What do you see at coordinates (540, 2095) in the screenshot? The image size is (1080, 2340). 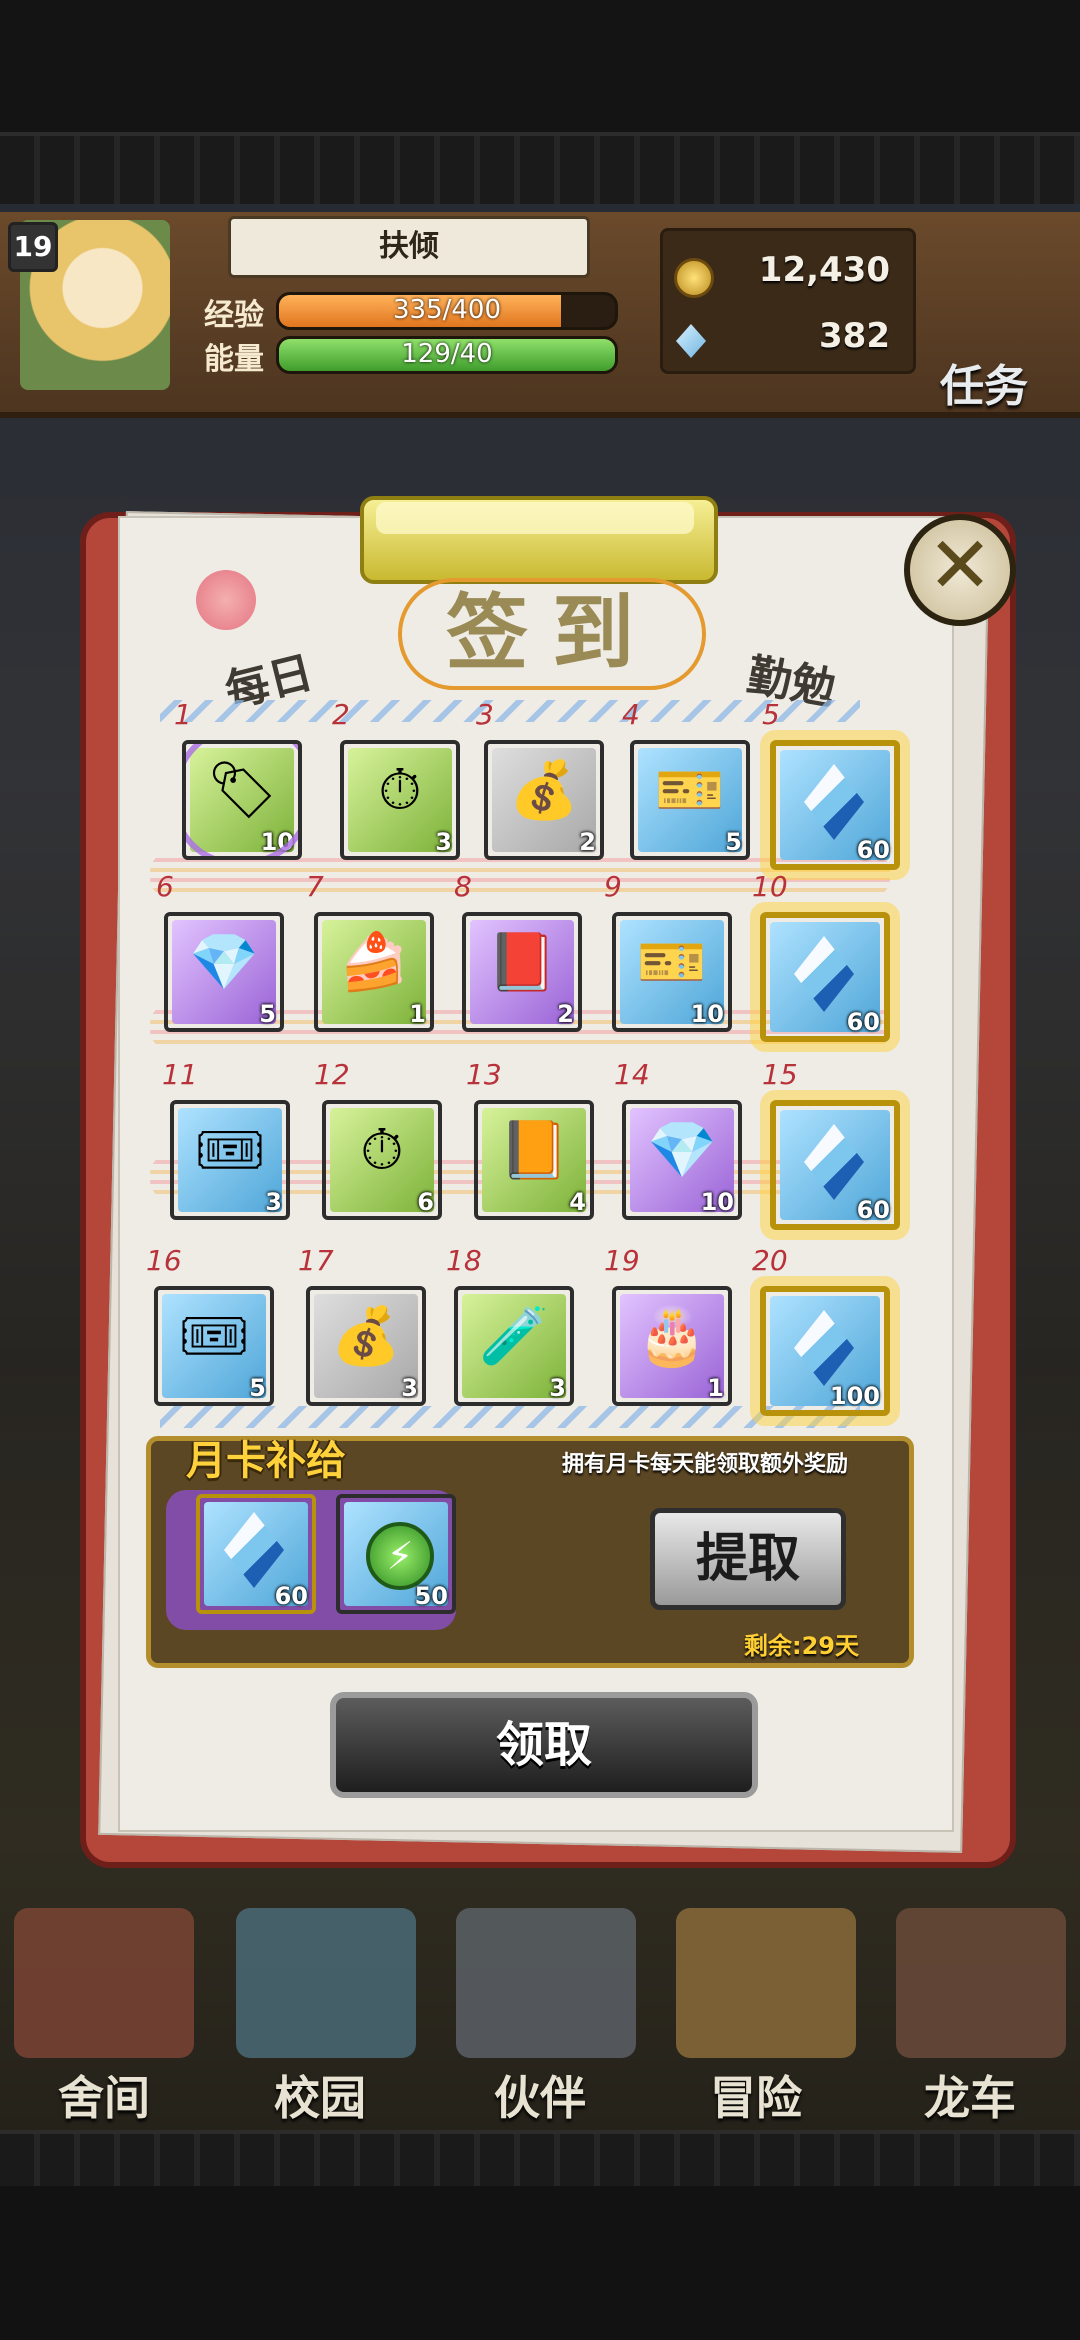 I see `nav-partner: 伙伴` at bounding box center [540, 2095].